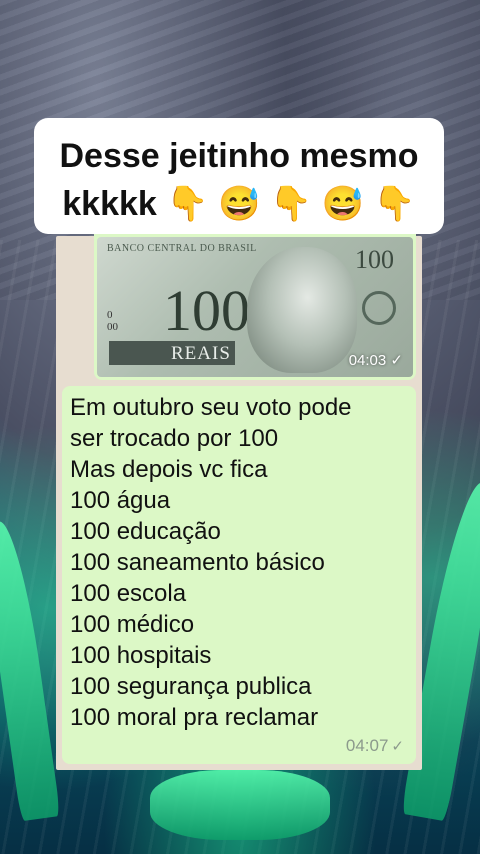  What do you see at coordinates (128, 593) in the screenshot?
I see `message-line: 100 escola` at bounding box center [128, 593].